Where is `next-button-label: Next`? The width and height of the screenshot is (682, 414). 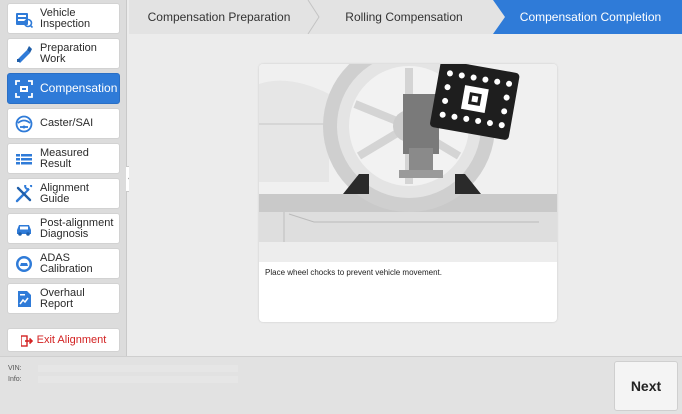 next-button-label: Next is located at coordinates (646, 386).